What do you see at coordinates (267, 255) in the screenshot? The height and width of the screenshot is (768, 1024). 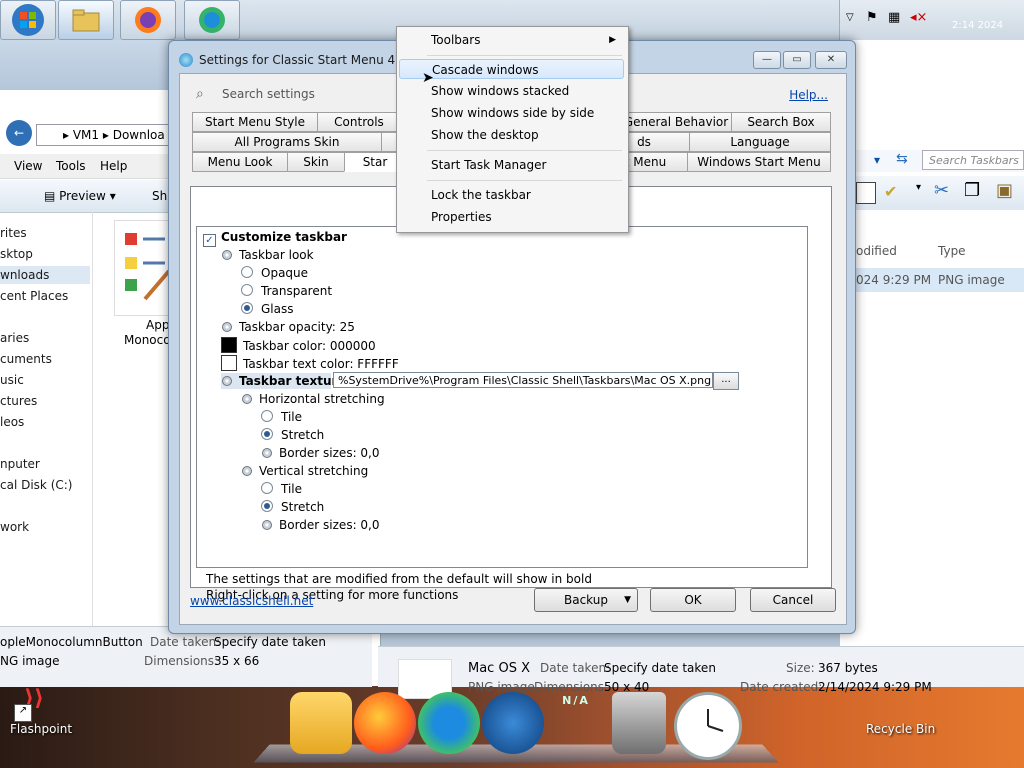 I see `taskbar-look-row: Taskbar look` at bounding box center [267, 255].